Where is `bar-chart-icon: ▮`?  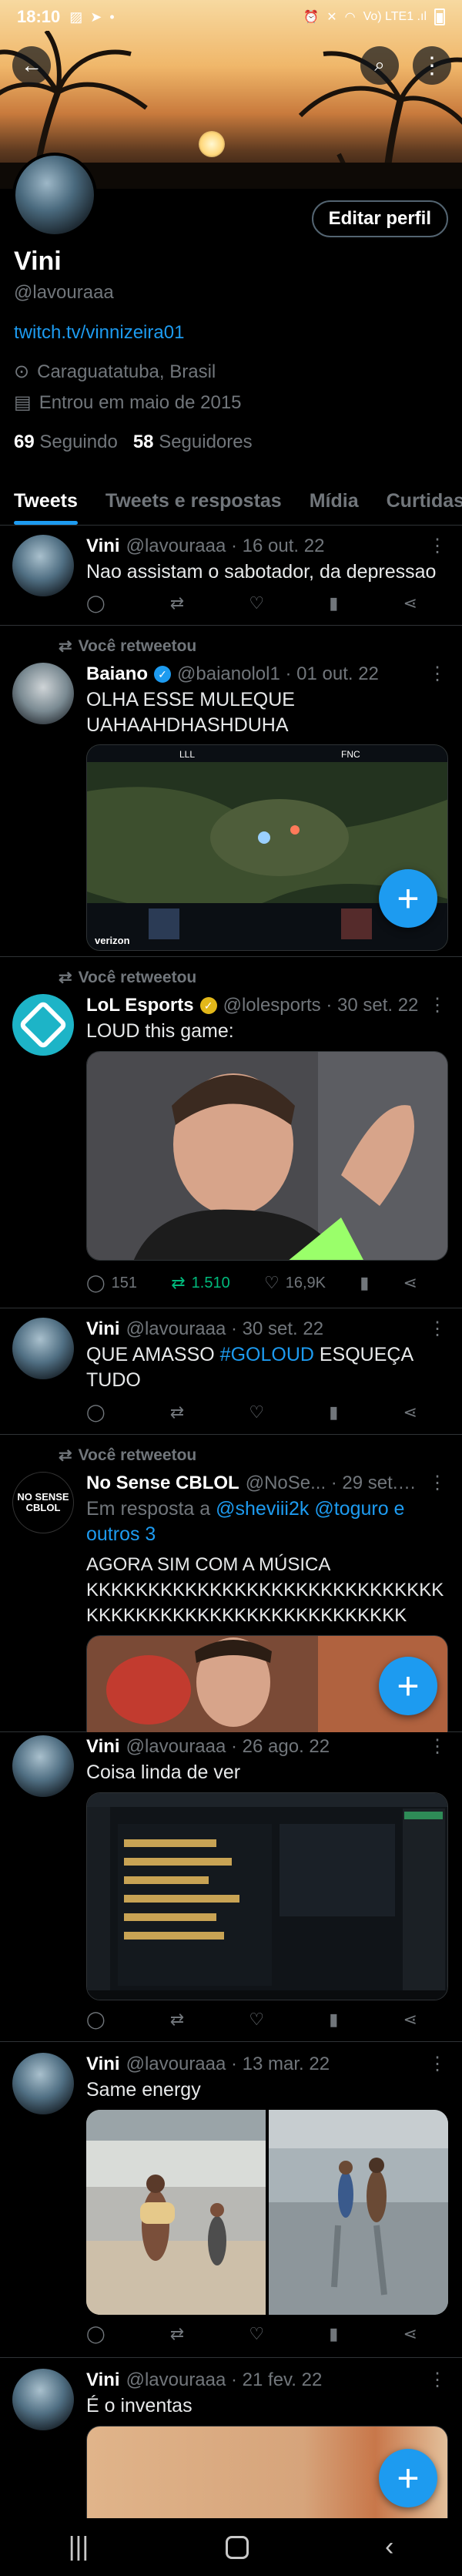
bar-chart-icon: ▮ is located at coordinates (334, 2333).